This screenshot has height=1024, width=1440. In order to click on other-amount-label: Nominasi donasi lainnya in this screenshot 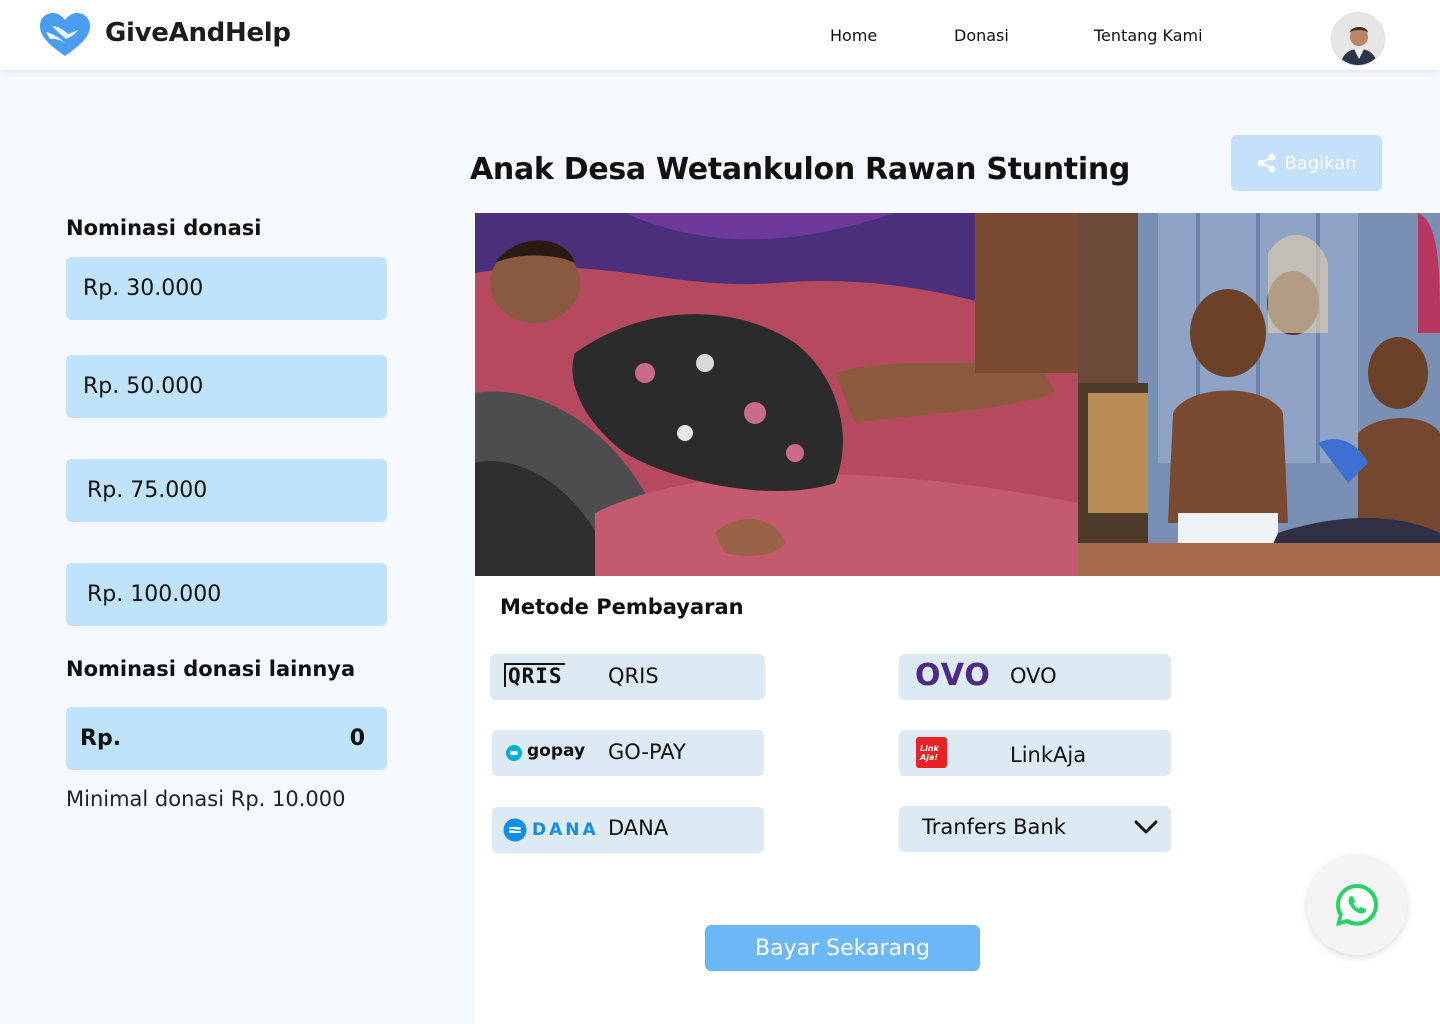, I will do `click(211, 669)`.